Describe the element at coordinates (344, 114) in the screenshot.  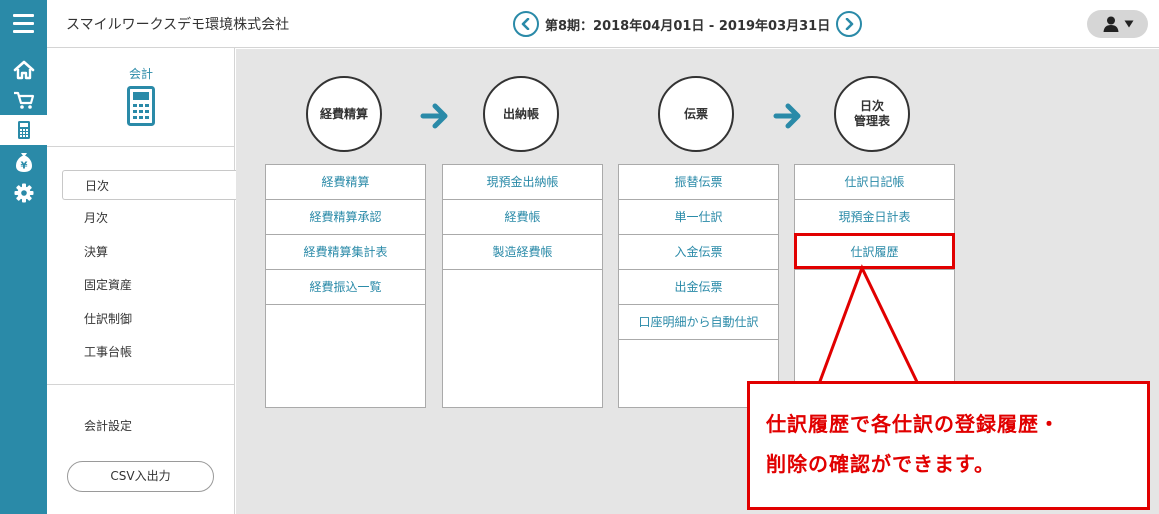
I see `flow-step-expense: 経費精算` at that location.